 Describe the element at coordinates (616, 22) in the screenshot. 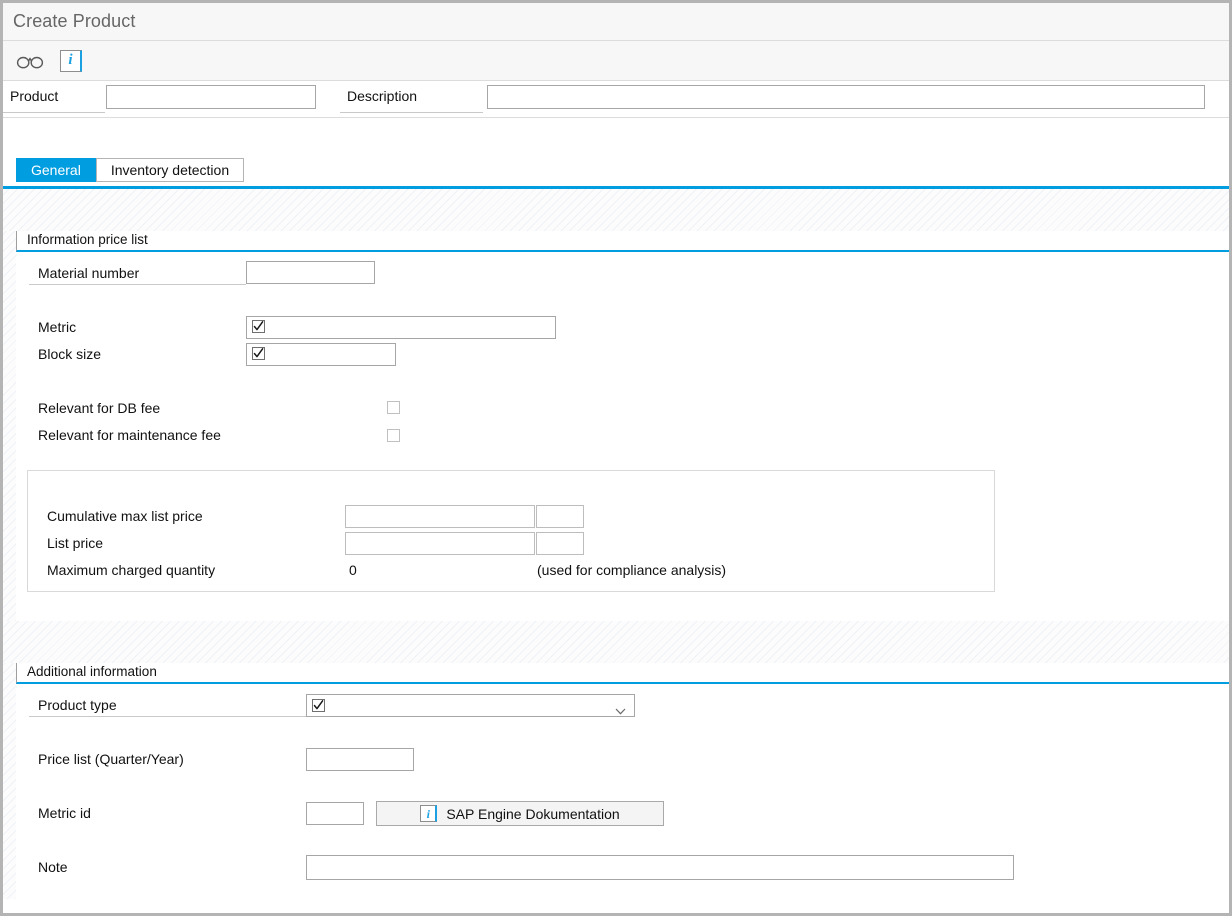

I see `title-bar: Create Product` at that location.